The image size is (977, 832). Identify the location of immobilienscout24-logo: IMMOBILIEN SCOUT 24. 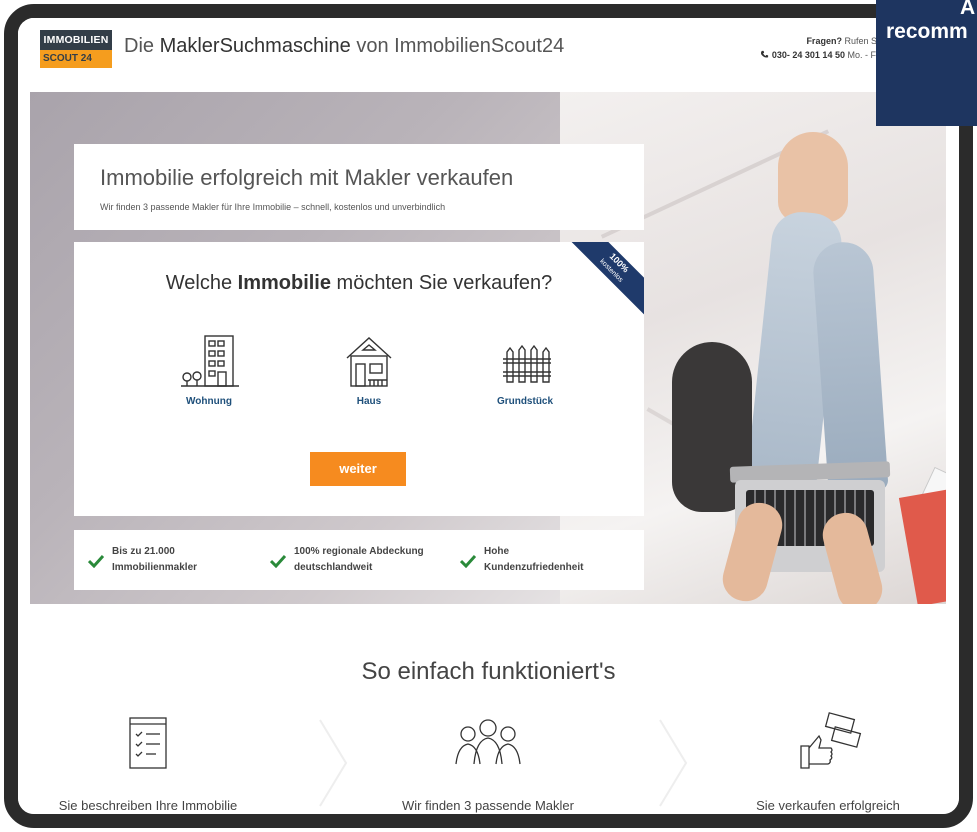
(76, 49).